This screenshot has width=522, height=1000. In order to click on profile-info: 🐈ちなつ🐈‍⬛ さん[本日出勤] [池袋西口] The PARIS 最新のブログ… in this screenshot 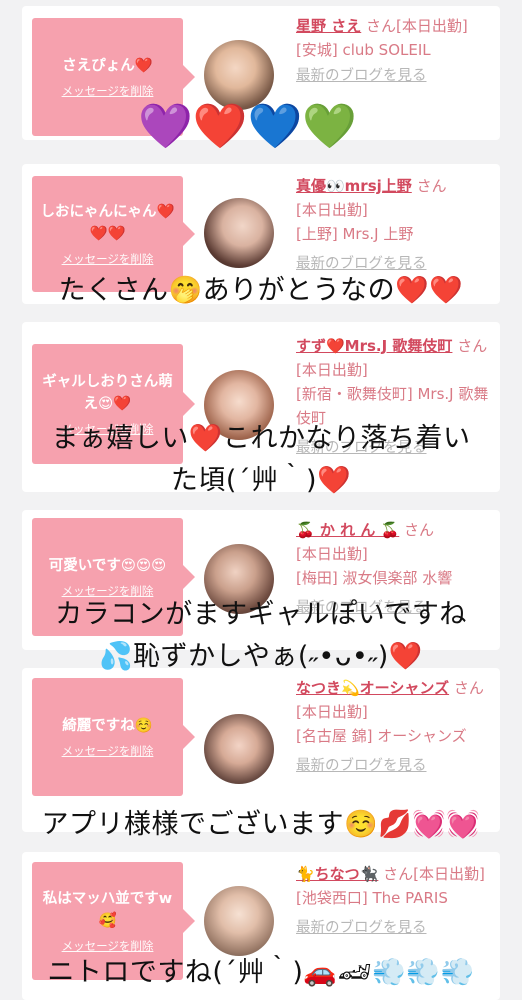, I will do `click(394, 901)`.